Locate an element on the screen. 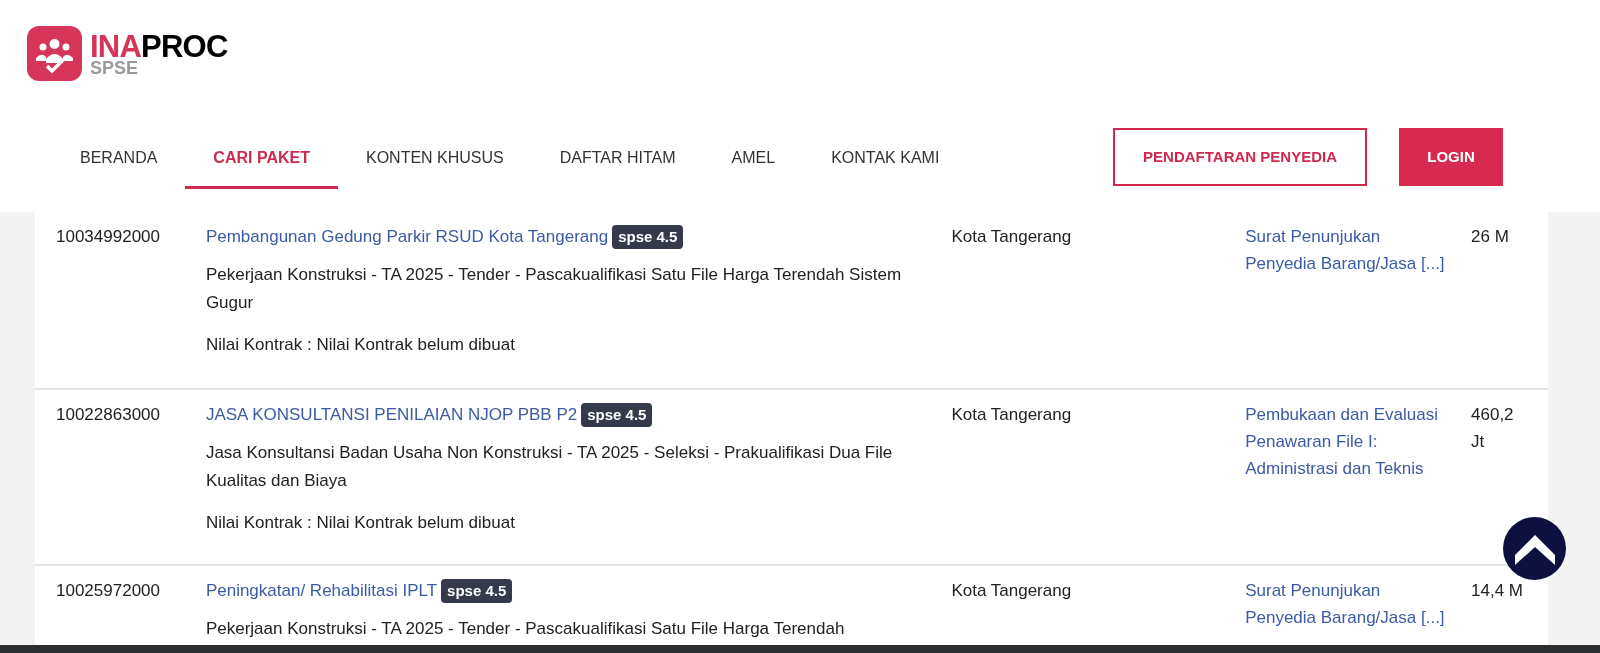 The height and width of the screenshot is (653, 1600). nav-tab: DAFTAR HITAM is located at coordinates (617, 159).